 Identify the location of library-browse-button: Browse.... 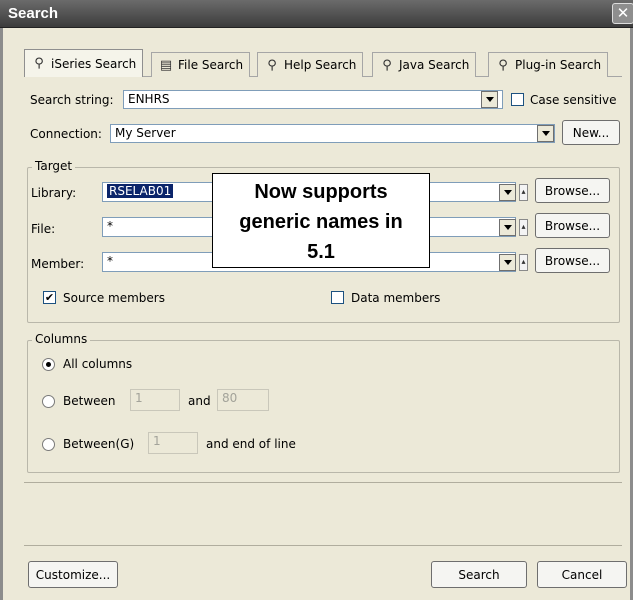
(572, 190).